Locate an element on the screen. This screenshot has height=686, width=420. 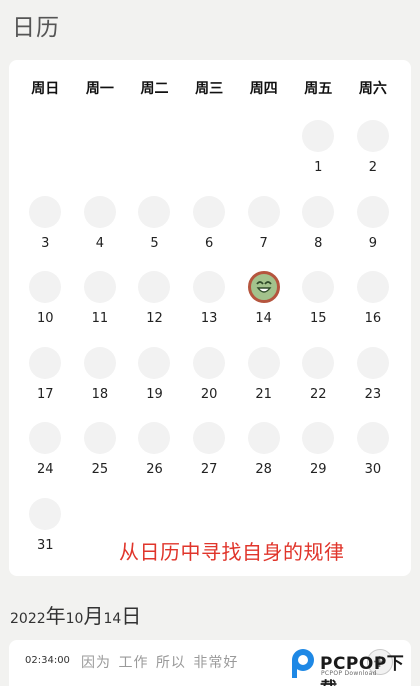
calendar-day: 9 is located at coordinates (373, 230).